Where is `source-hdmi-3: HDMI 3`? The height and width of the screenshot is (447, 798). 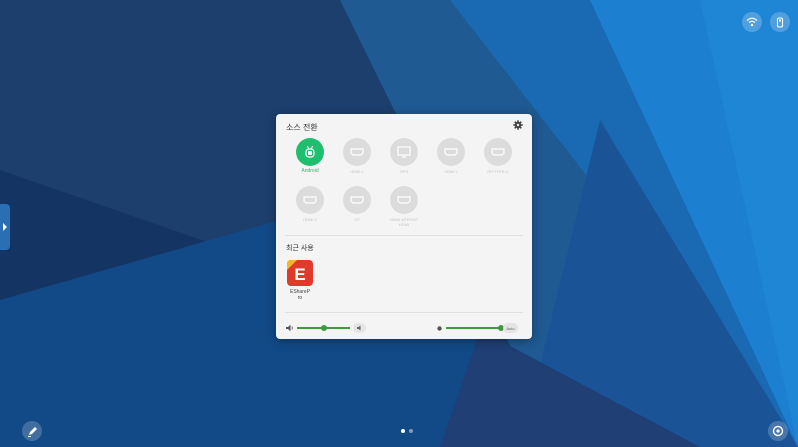 source-hdmi-3: HDMI 3 is located at coordinates (310, 204).